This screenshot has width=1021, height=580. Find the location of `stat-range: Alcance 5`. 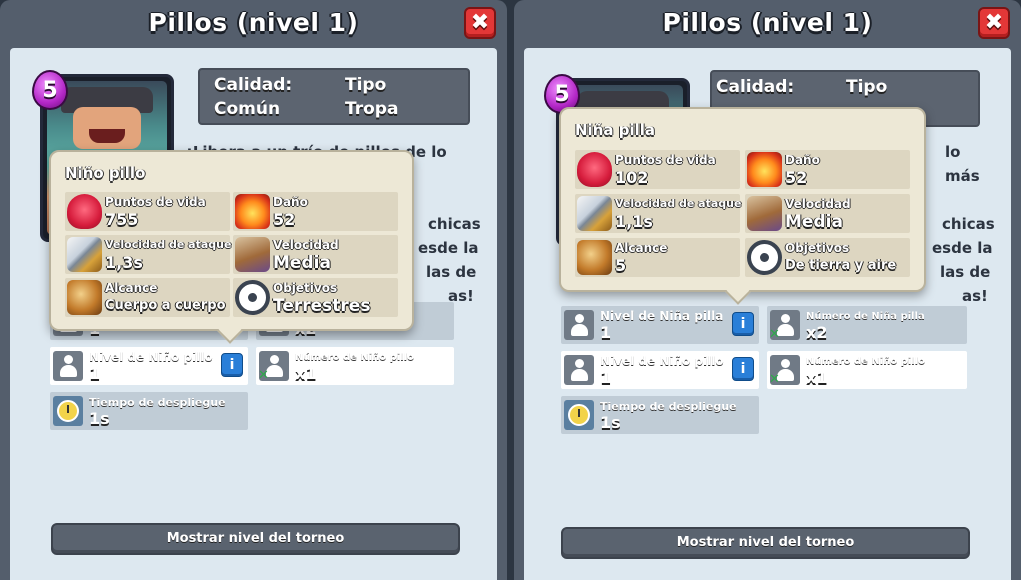

stat-range: Alcance 5 is located at coordinates (657, 257).